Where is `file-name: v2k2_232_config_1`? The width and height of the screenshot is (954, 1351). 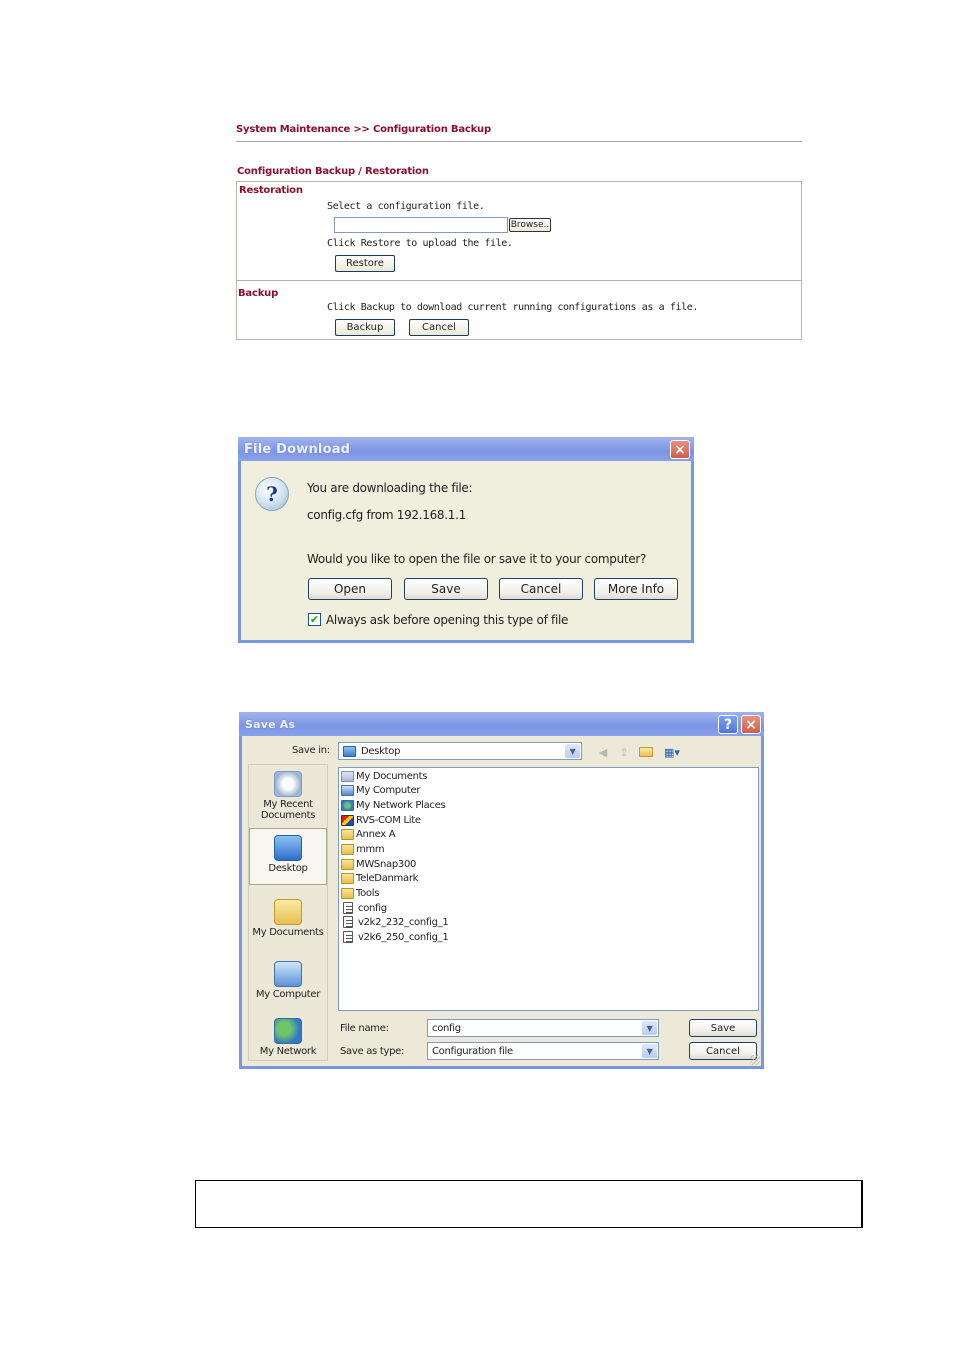
file-name: v2k2_232_config_1 is located at coordinates (403, 922).